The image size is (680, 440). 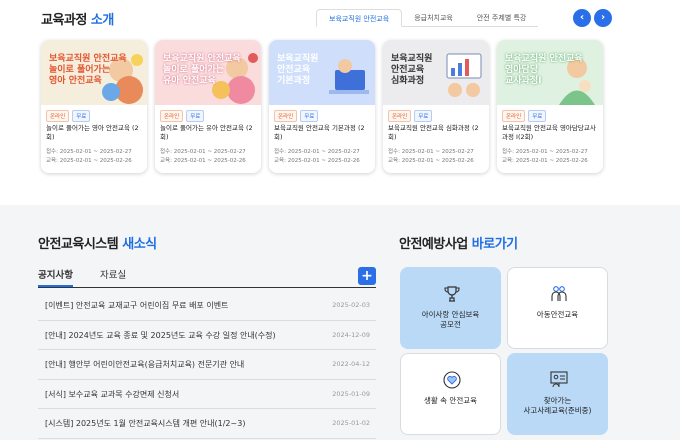 I want to click on news-item-title: [서식] 보수교육 교과목 수강면제 신청서, so click(x=112, y=394).